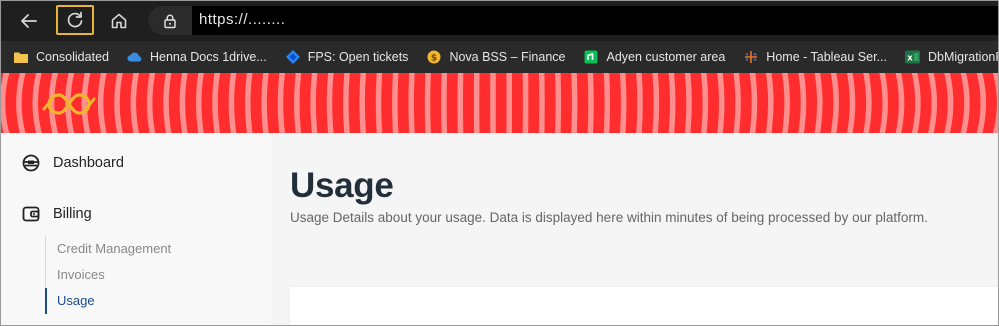  I want to click on home-button, so click(119, 21).